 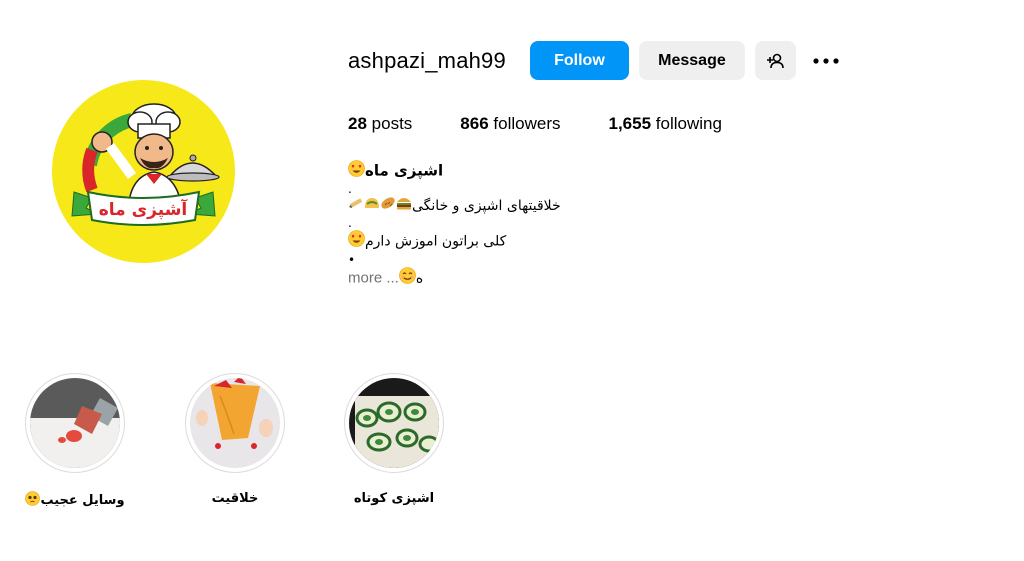 What do you see at coordinates (404, 206) in the screenshot?
I see `burger-emoji-icon` at bounding box center [404, 206].